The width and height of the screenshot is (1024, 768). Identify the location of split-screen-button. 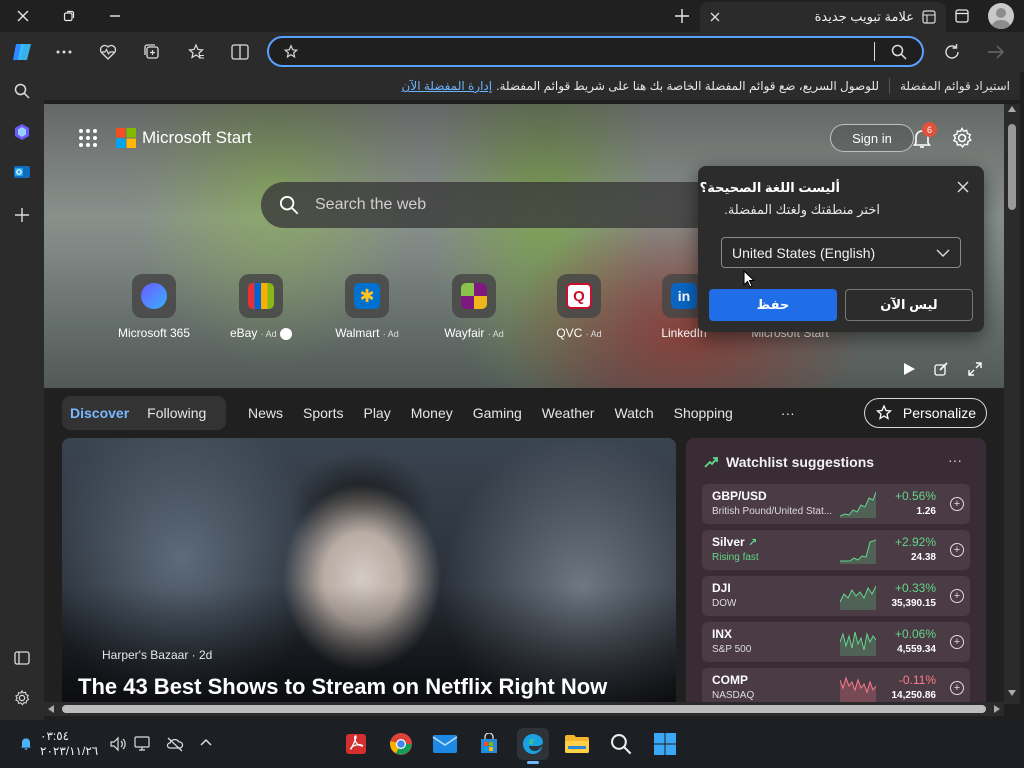
(240, 52).